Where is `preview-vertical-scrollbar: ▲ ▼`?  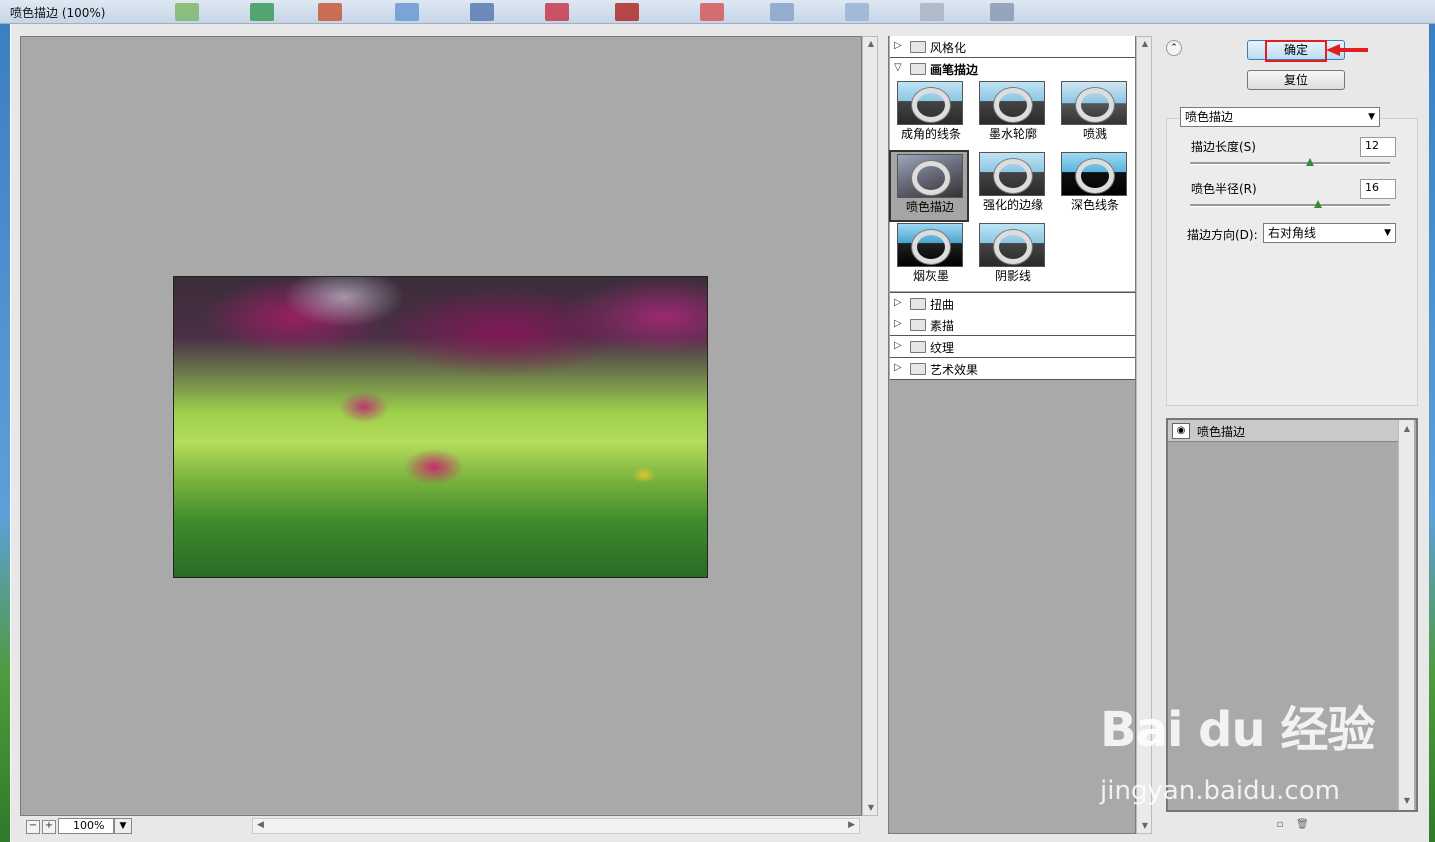
preview-vertical-scrollbar: ▲ ▼ is located at coordinates (870, 426).